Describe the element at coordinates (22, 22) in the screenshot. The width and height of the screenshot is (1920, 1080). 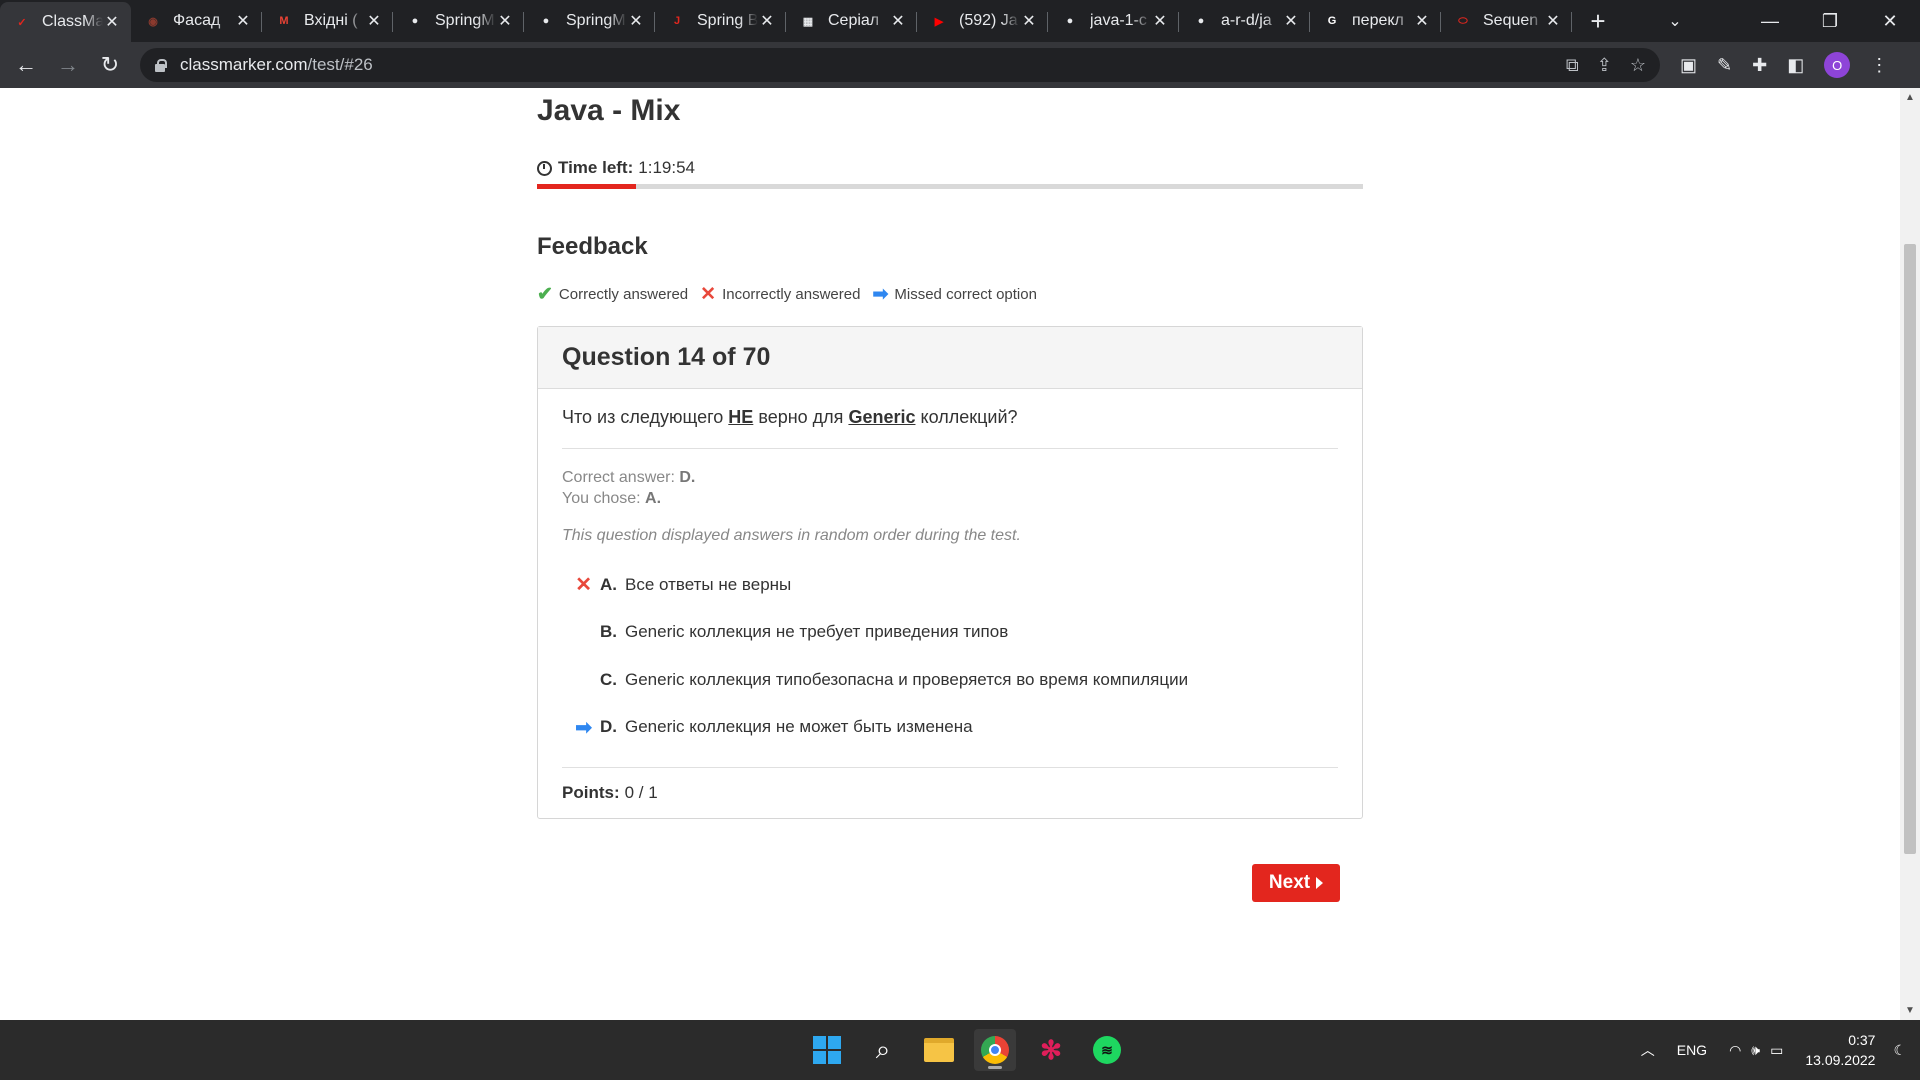
I see `tab-favicon-icon: ✓` at that location.